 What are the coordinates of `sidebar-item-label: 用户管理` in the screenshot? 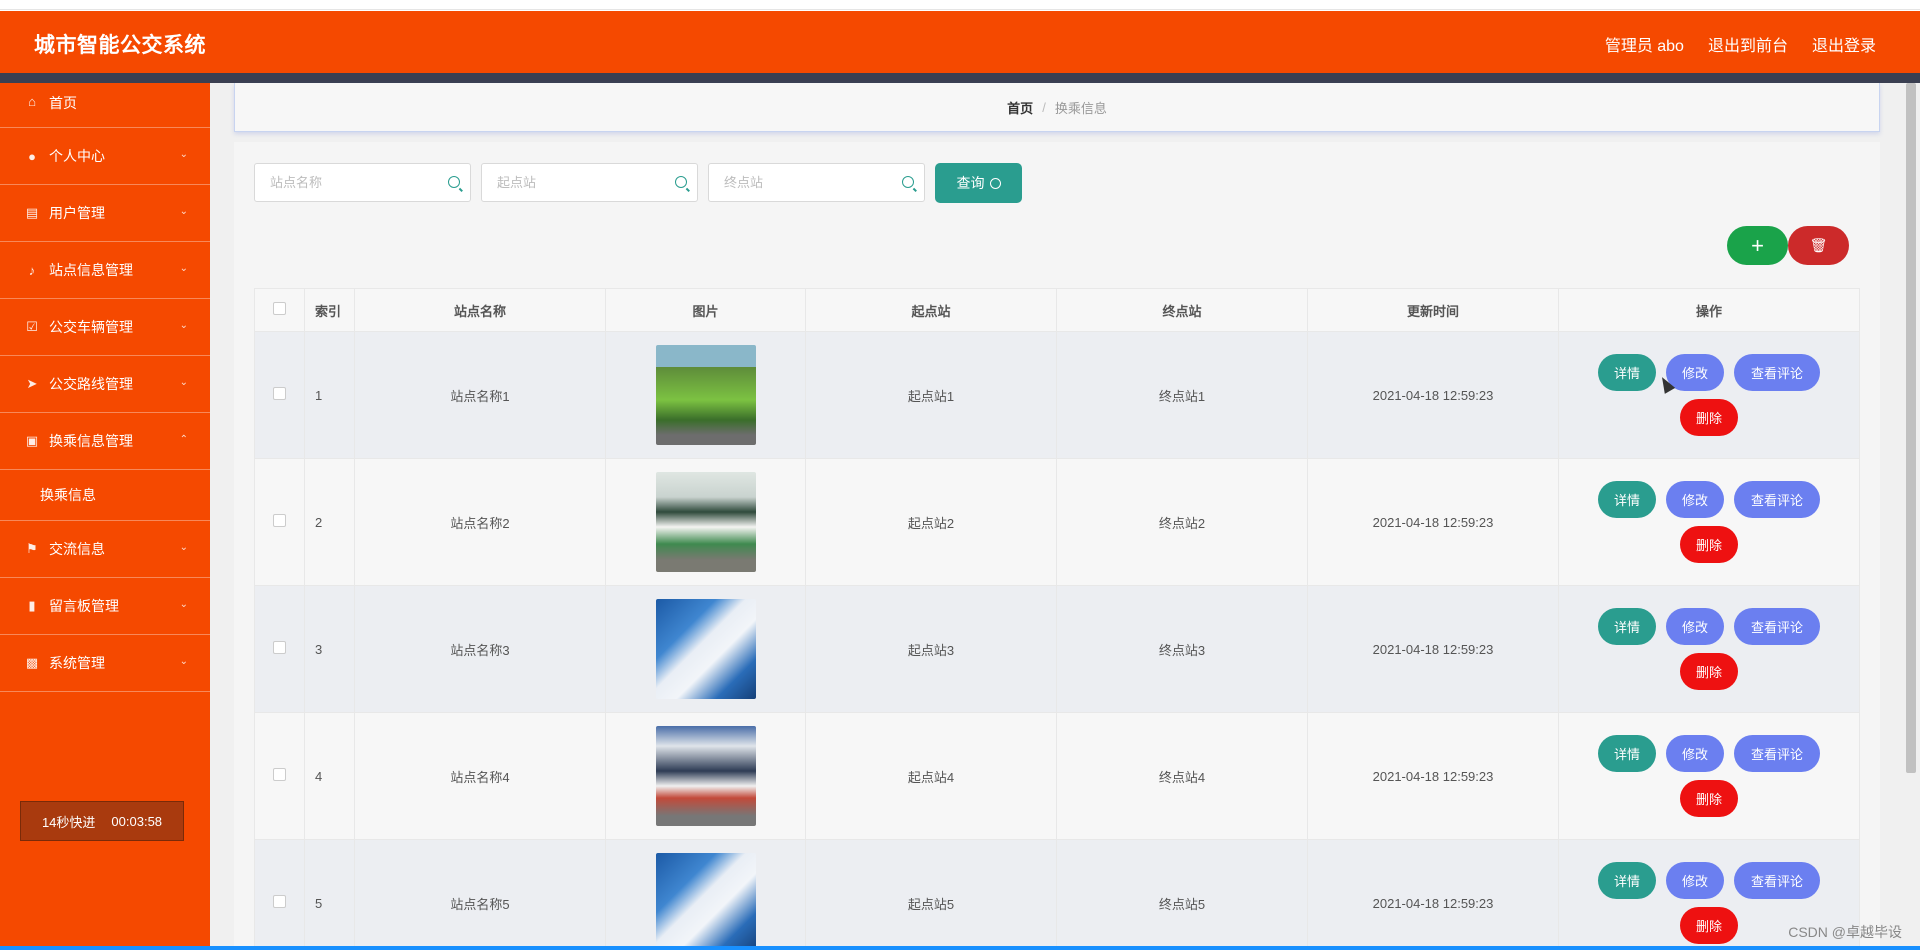 It's located at (77, 213).